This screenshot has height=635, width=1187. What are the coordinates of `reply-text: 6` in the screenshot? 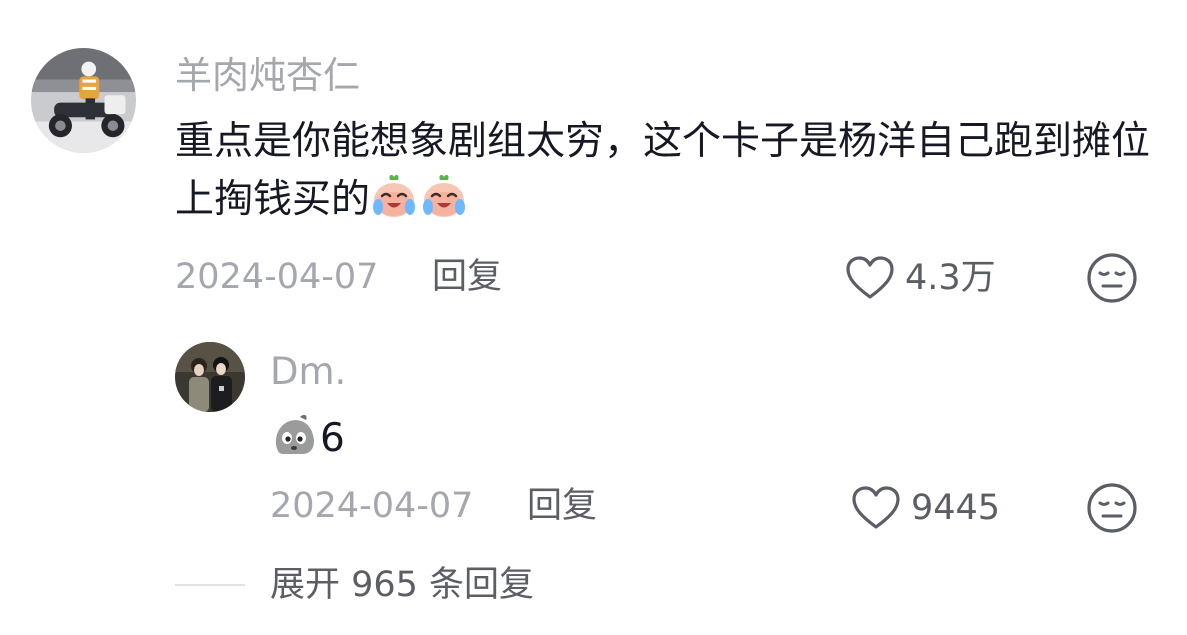 It's located at (307, 439).